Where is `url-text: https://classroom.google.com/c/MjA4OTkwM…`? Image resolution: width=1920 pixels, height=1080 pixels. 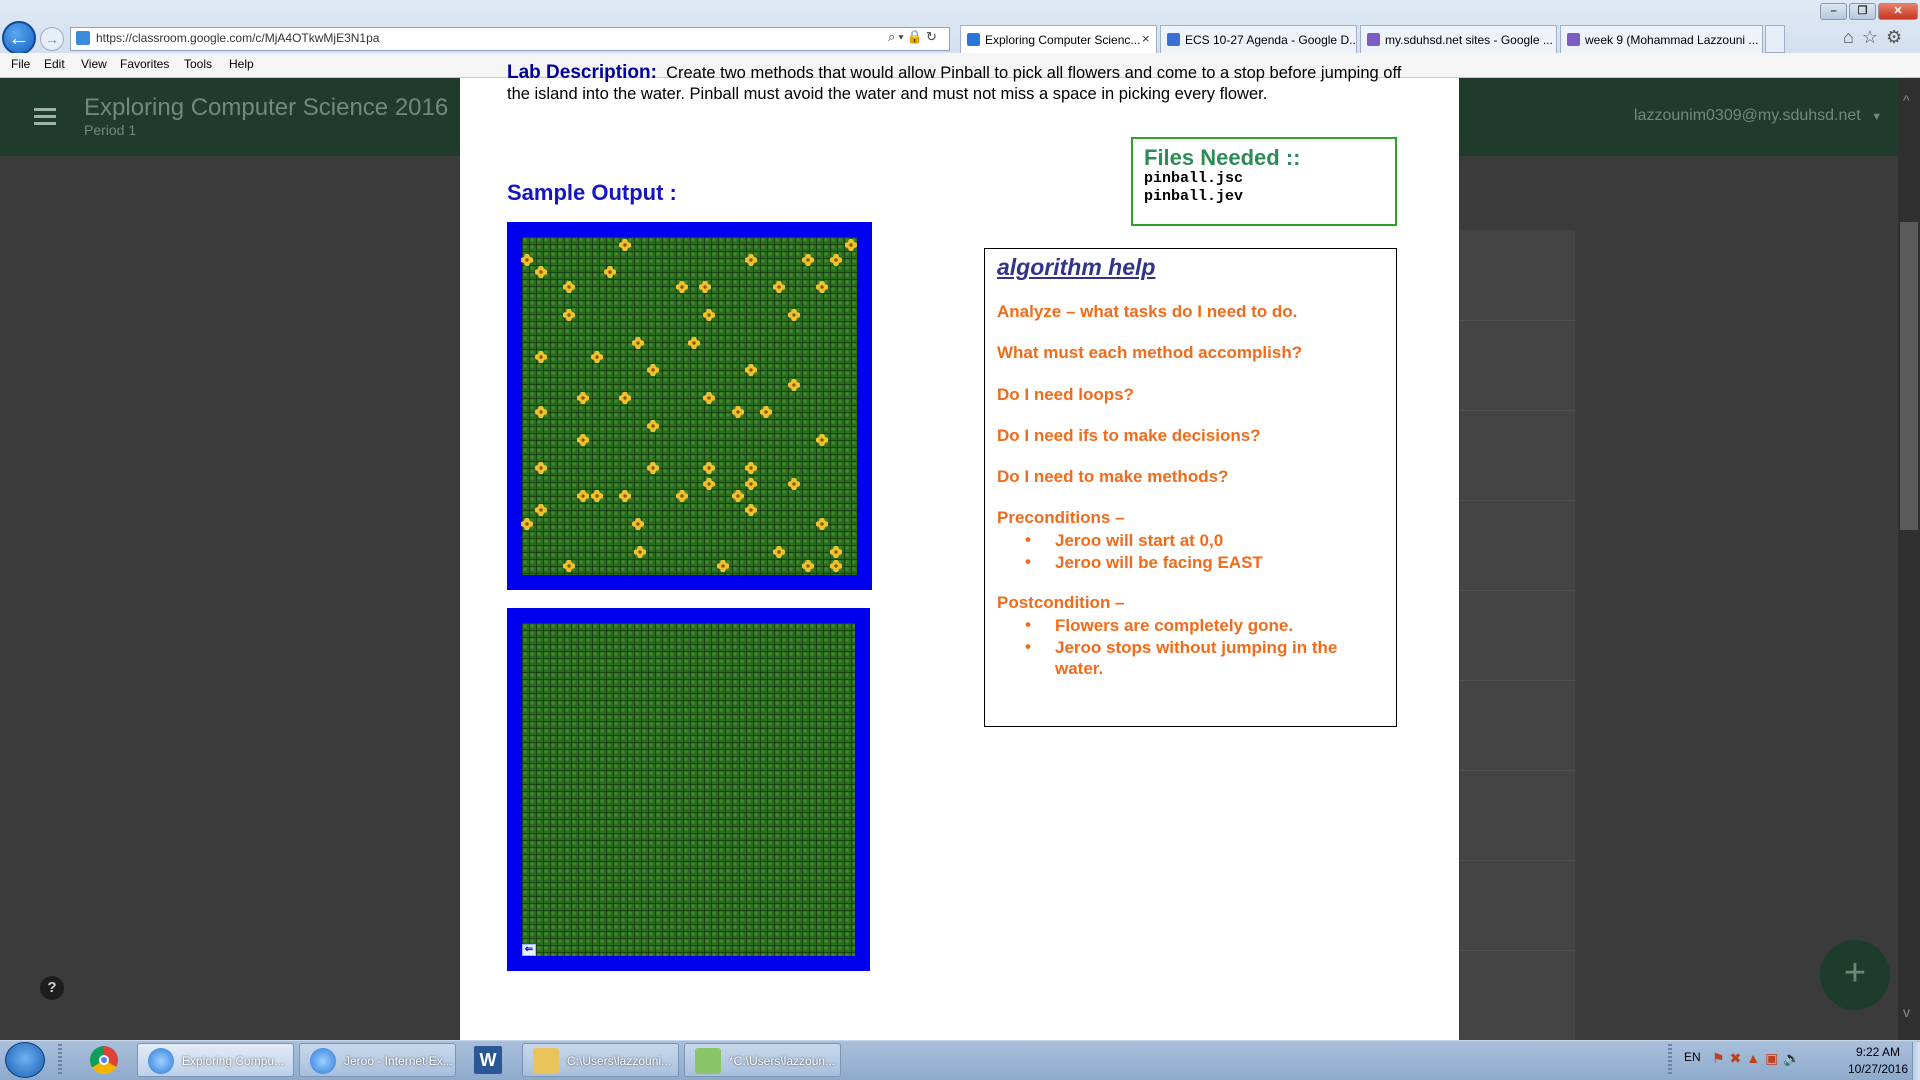
url-text: https://classroom.google.com/c/MjA4OTkwM… is located at coordinates (237, 38).